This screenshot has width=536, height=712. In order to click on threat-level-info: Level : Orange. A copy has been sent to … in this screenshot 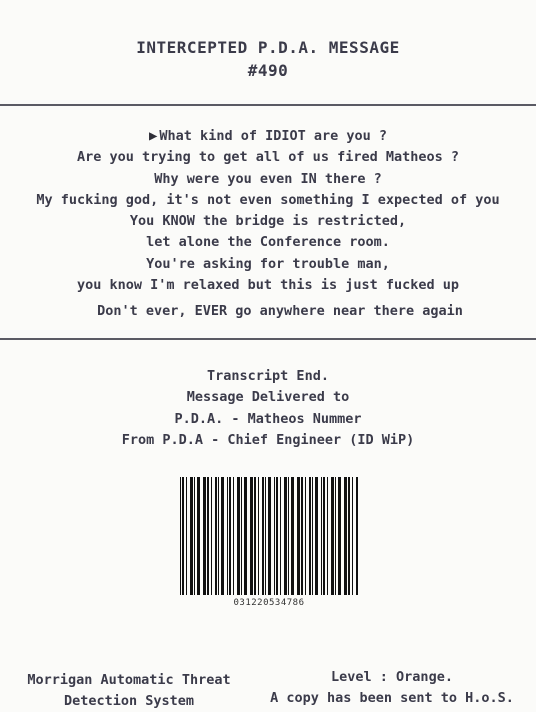, I will do `click(392, 688)`.